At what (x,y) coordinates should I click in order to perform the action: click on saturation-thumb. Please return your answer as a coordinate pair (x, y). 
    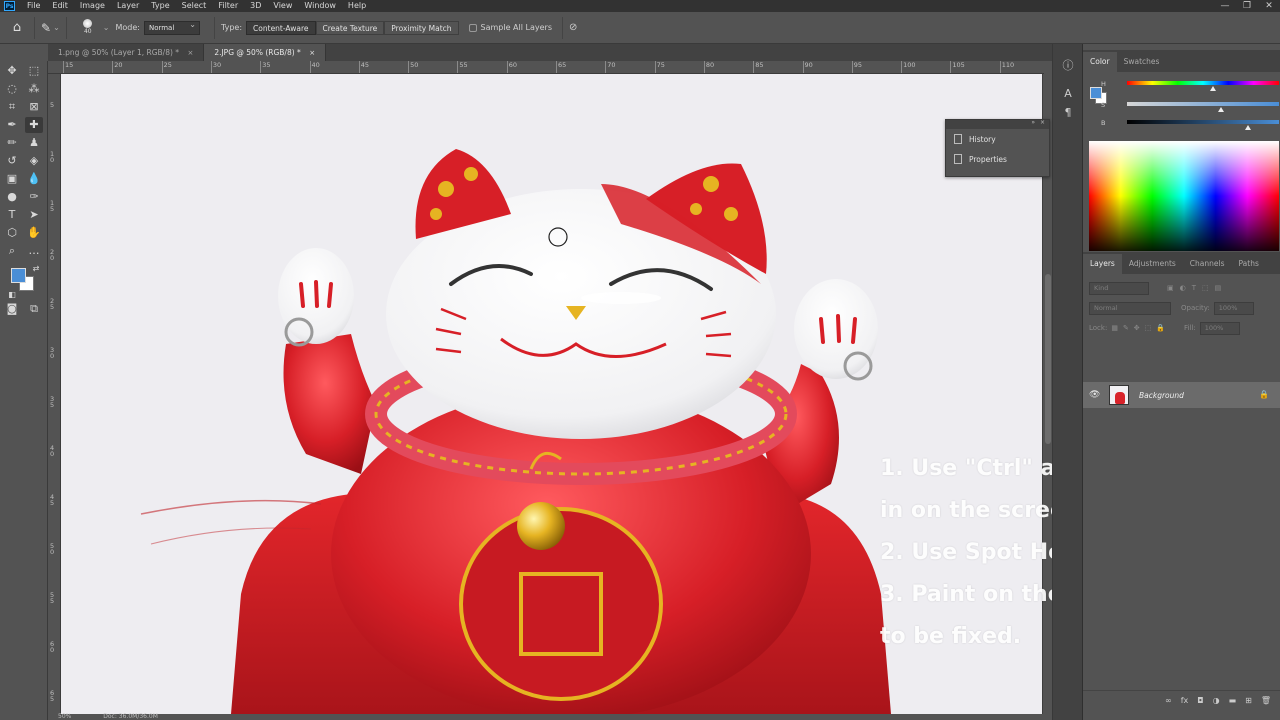
    Looking at the image, I should click on (1221, 109).